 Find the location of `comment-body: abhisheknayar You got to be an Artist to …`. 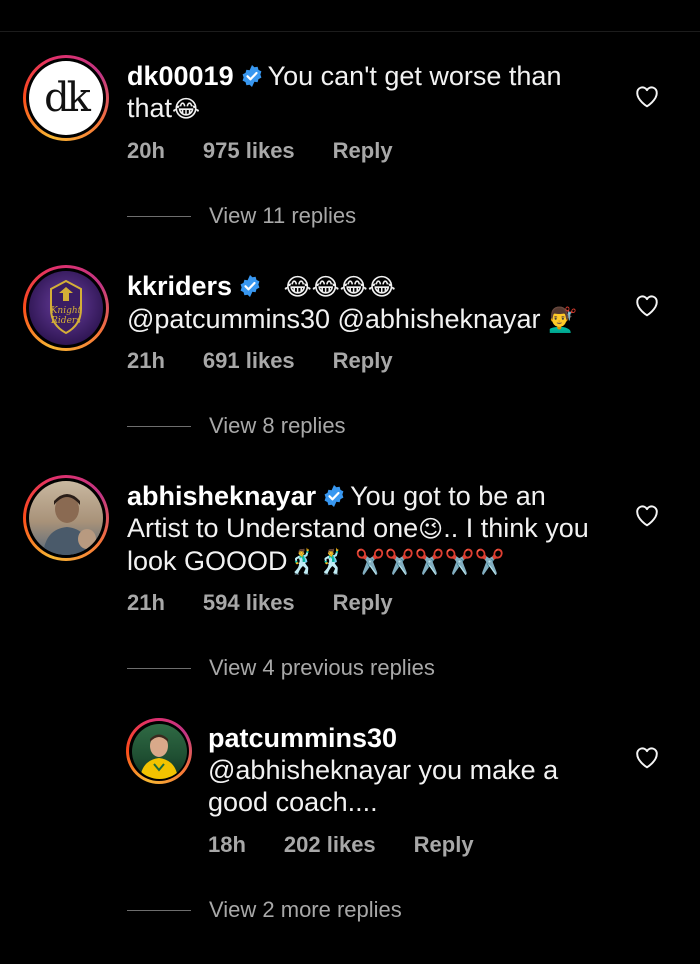

comment-body: abhisheknayar You got to be an Artist to … is located at coordinates (372, 529).